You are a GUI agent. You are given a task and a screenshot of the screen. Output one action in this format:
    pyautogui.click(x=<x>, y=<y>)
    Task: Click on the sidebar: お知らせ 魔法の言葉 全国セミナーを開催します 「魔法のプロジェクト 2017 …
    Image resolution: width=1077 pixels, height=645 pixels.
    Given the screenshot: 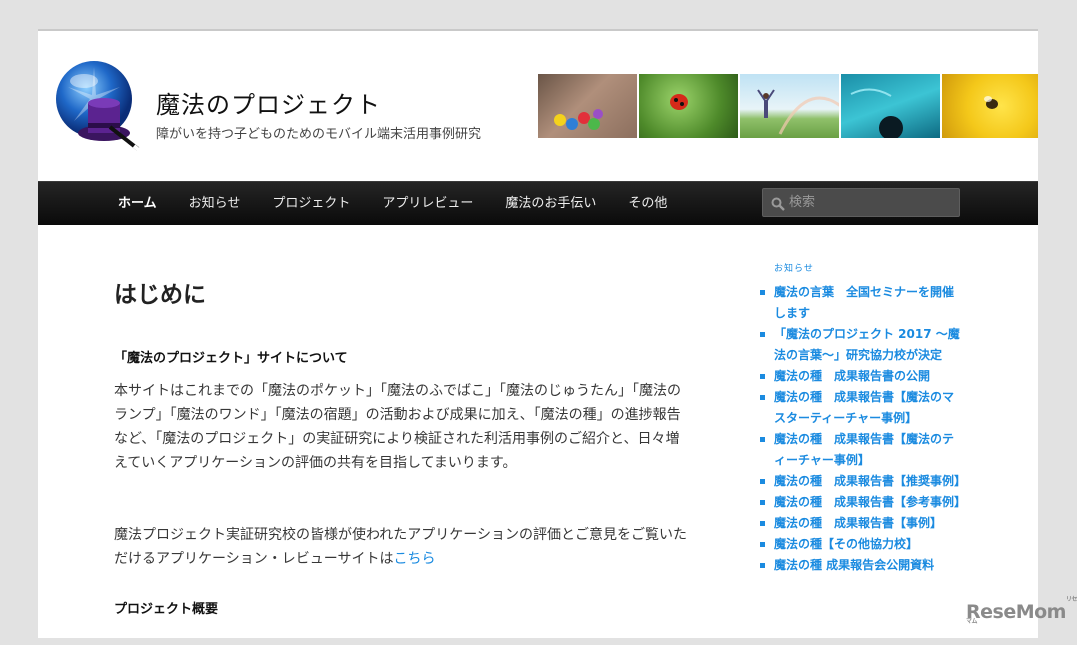 What is the action you would take?
    pyautogui.click(x=863, y=418)
    